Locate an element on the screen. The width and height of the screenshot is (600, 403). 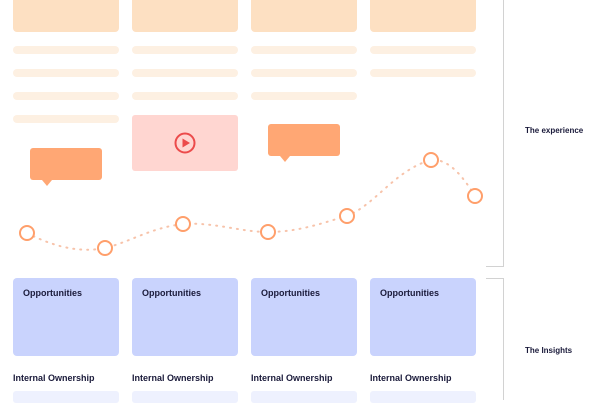
opportunities-card-3: Opportunities is located at coordinates (304, 317).